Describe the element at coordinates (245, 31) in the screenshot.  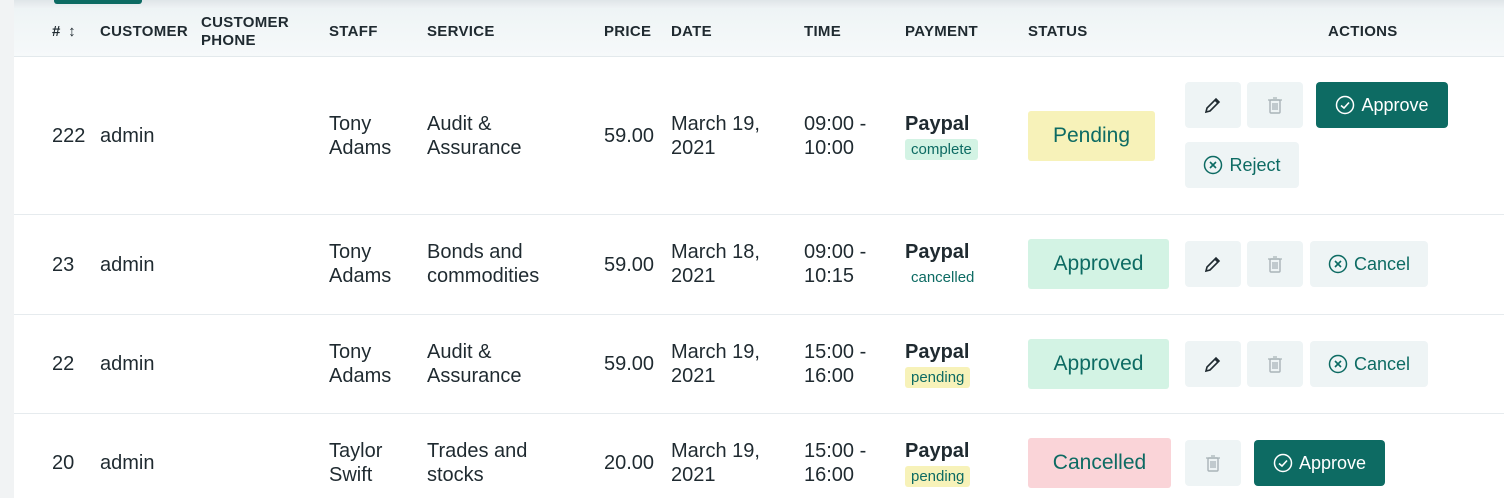
I see `col-customer-phone-header: CUSTOMER PHONE` at that location.